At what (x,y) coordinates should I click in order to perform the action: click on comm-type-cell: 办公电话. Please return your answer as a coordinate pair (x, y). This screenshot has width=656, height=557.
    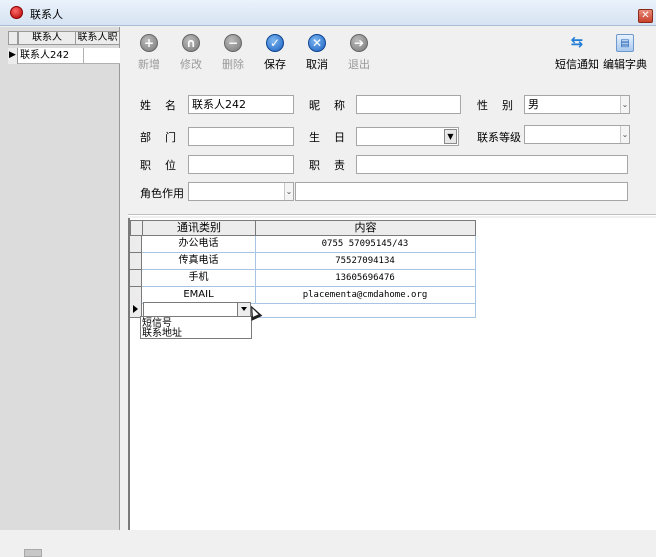
    Looking at the image, I should click on (199, 244).